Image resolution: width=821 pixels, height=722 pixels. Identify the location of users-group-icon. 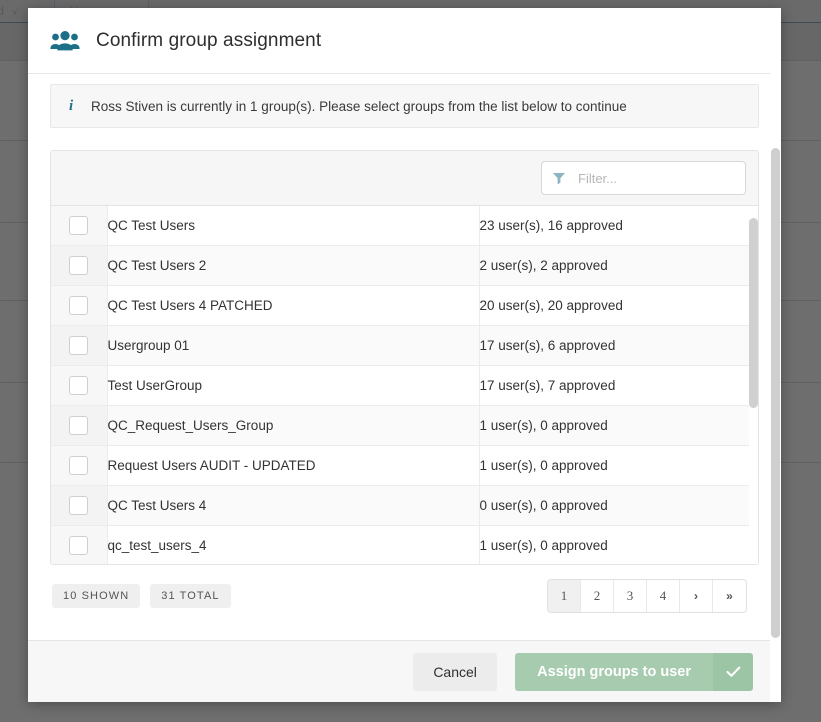
(65, 40).